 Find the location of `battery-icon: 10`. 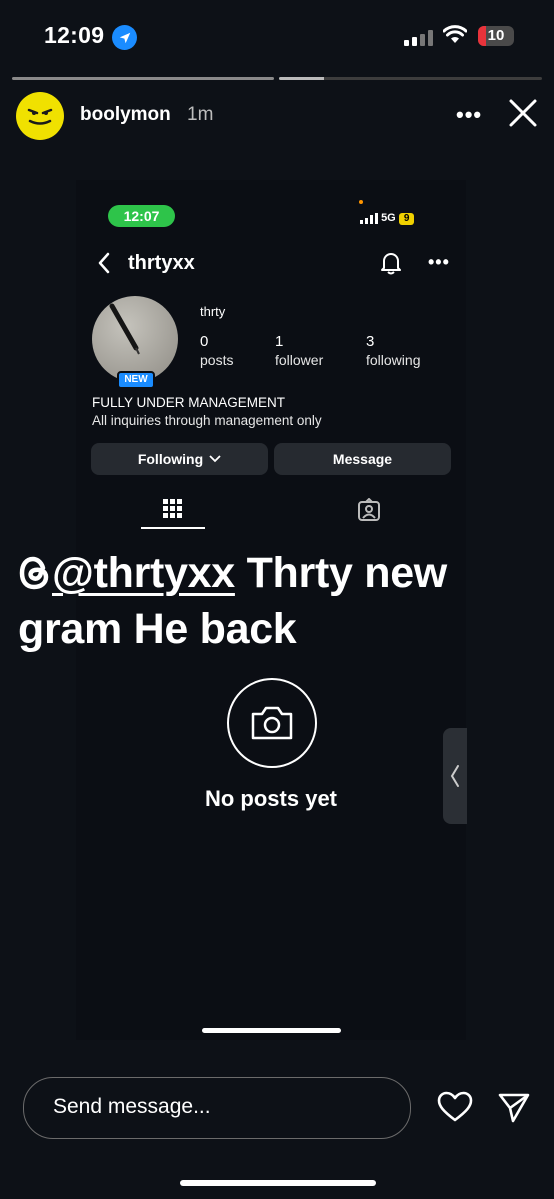

battery-icon: 10 is located at coordinates (496, 36).